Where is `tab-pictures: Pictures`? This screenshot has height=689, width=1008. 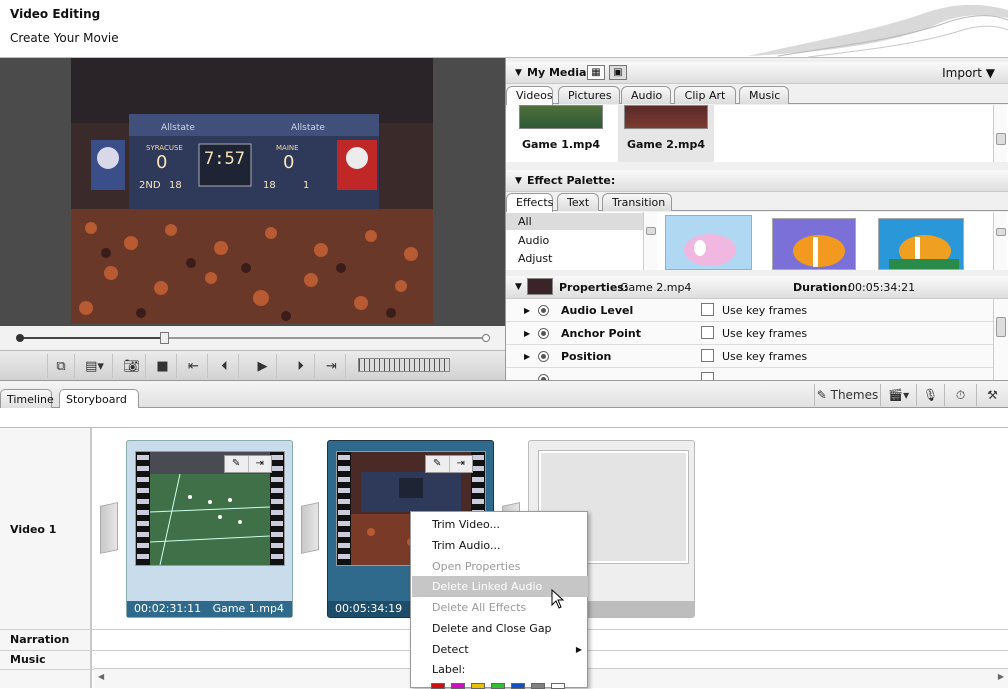 tab-pictures: Pictures is located at coordinates (589, 95).